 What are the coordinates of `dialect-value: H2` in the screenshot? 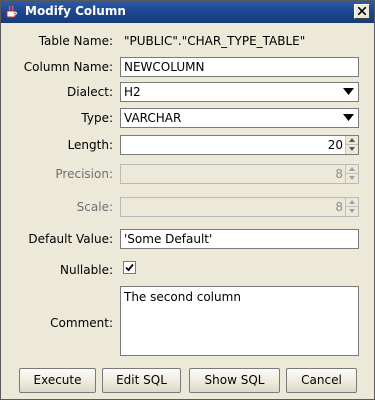 It's located at (132, 92).